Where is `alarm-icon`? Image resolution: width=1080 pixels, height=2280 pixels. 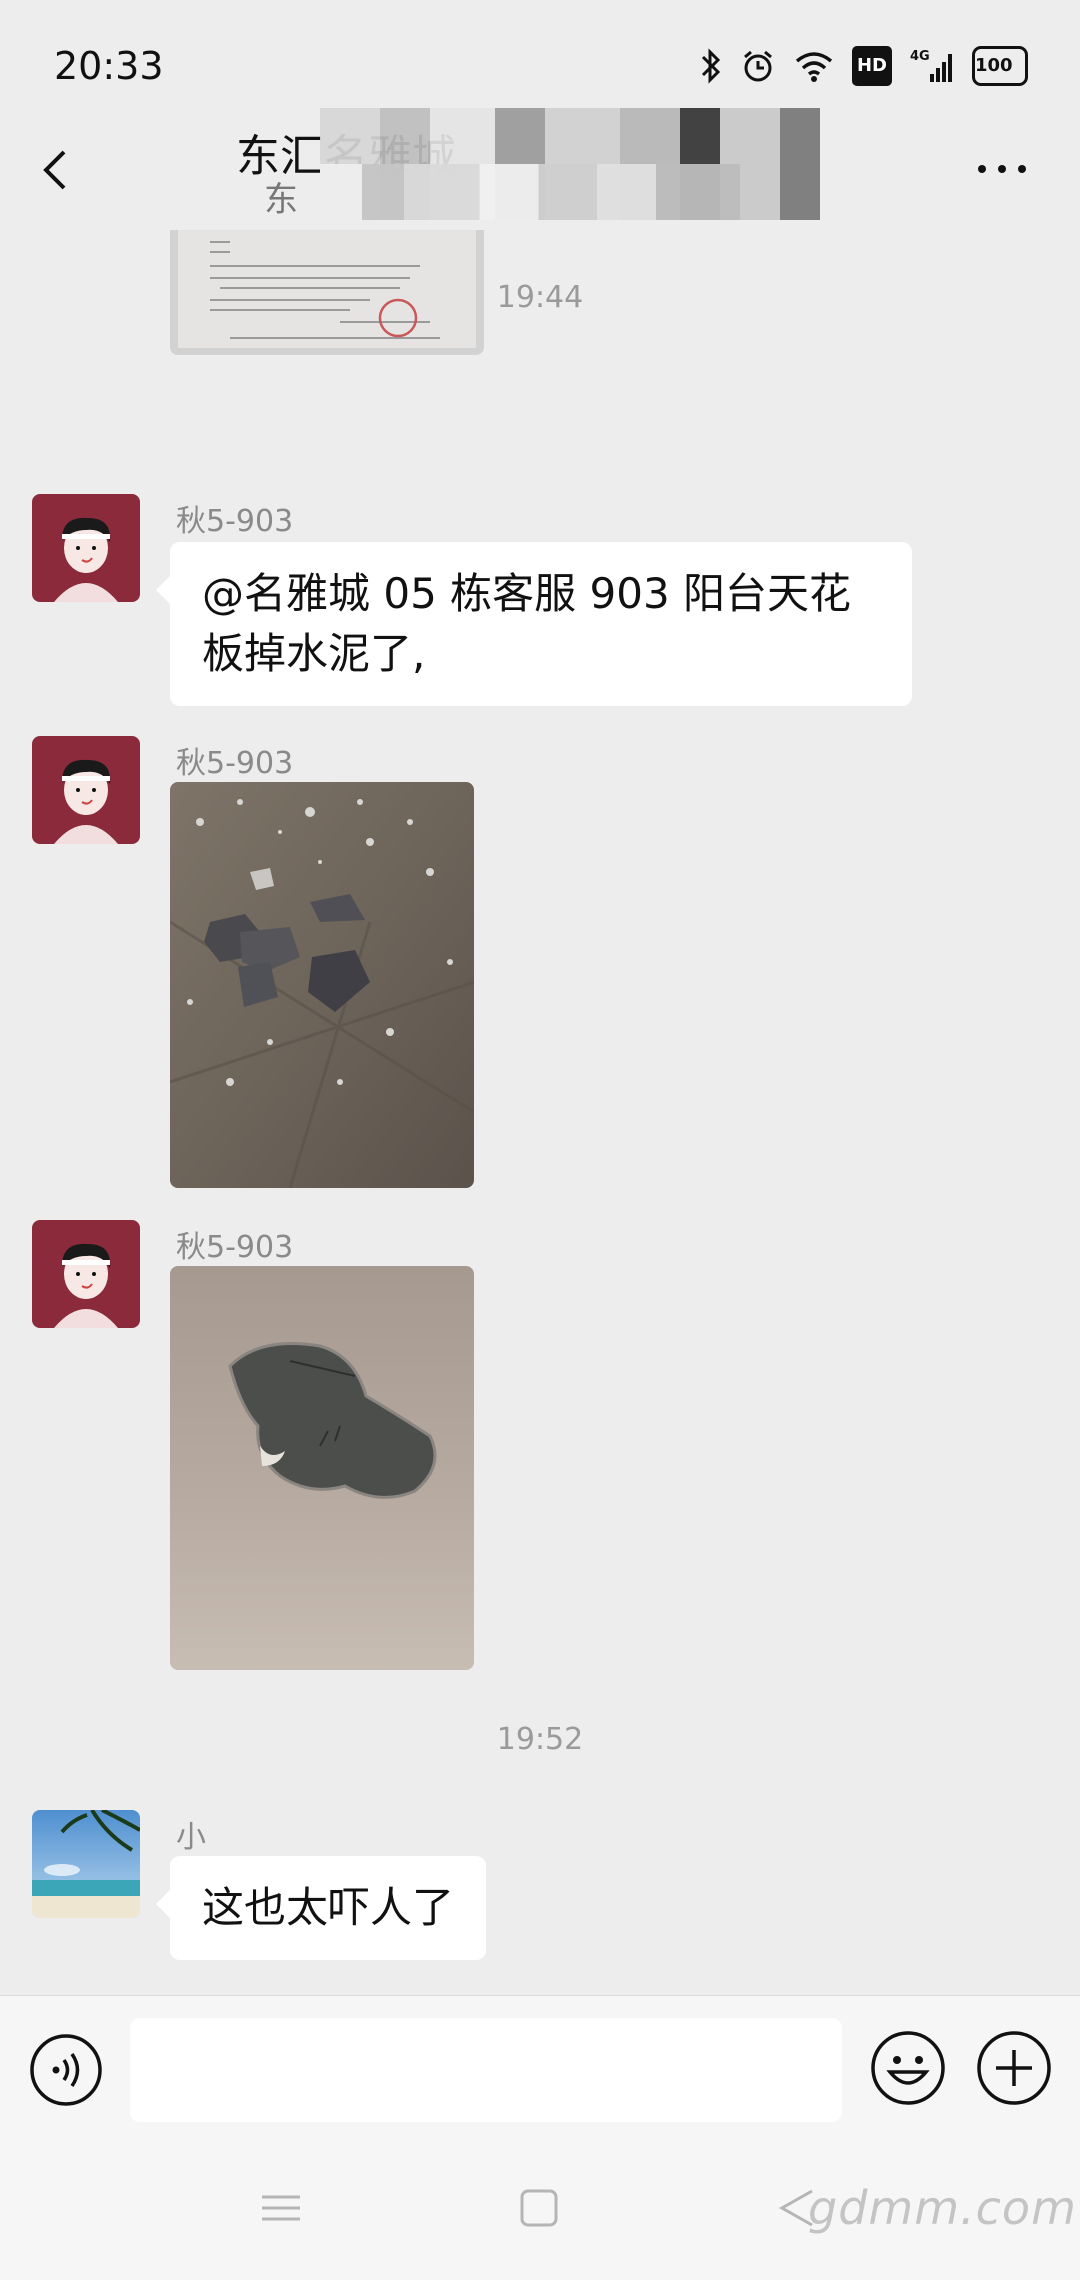
alarm-icon is located at coordinates (758, 66).